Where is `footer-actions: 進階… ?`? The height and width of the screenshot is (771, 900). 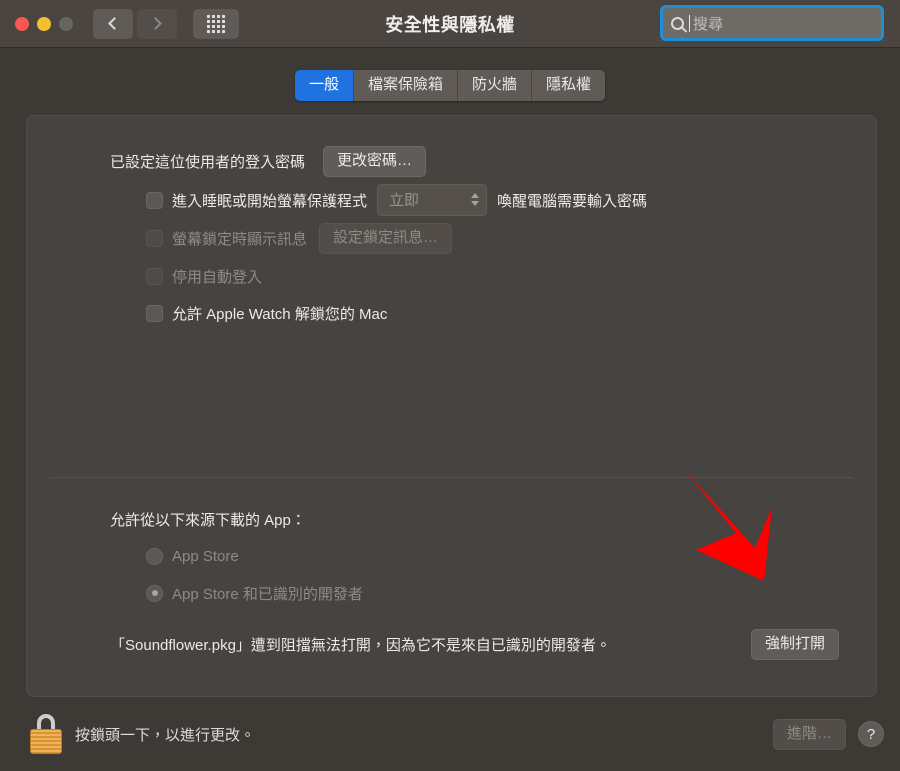
footer-actions: 進階… ? is located at coordinates (828, 734).